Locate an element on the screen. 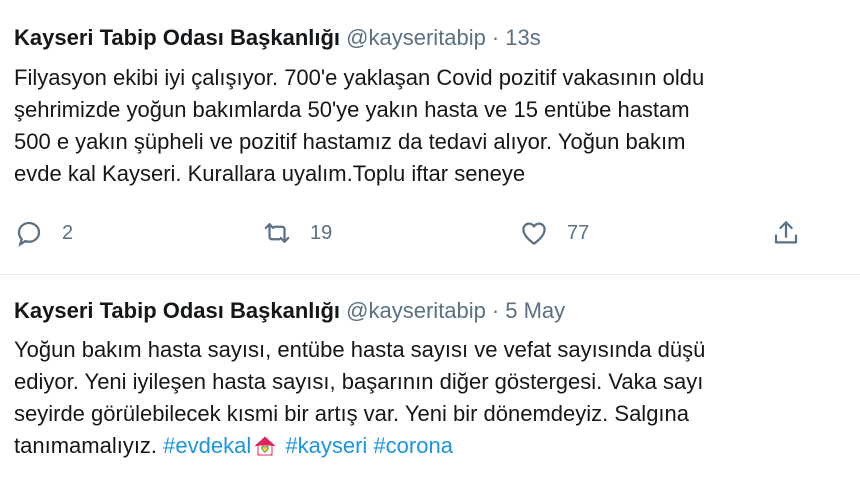 This screenshot has width=860, height=480. retweet-count: 19 is located at coordinates (321, 232).